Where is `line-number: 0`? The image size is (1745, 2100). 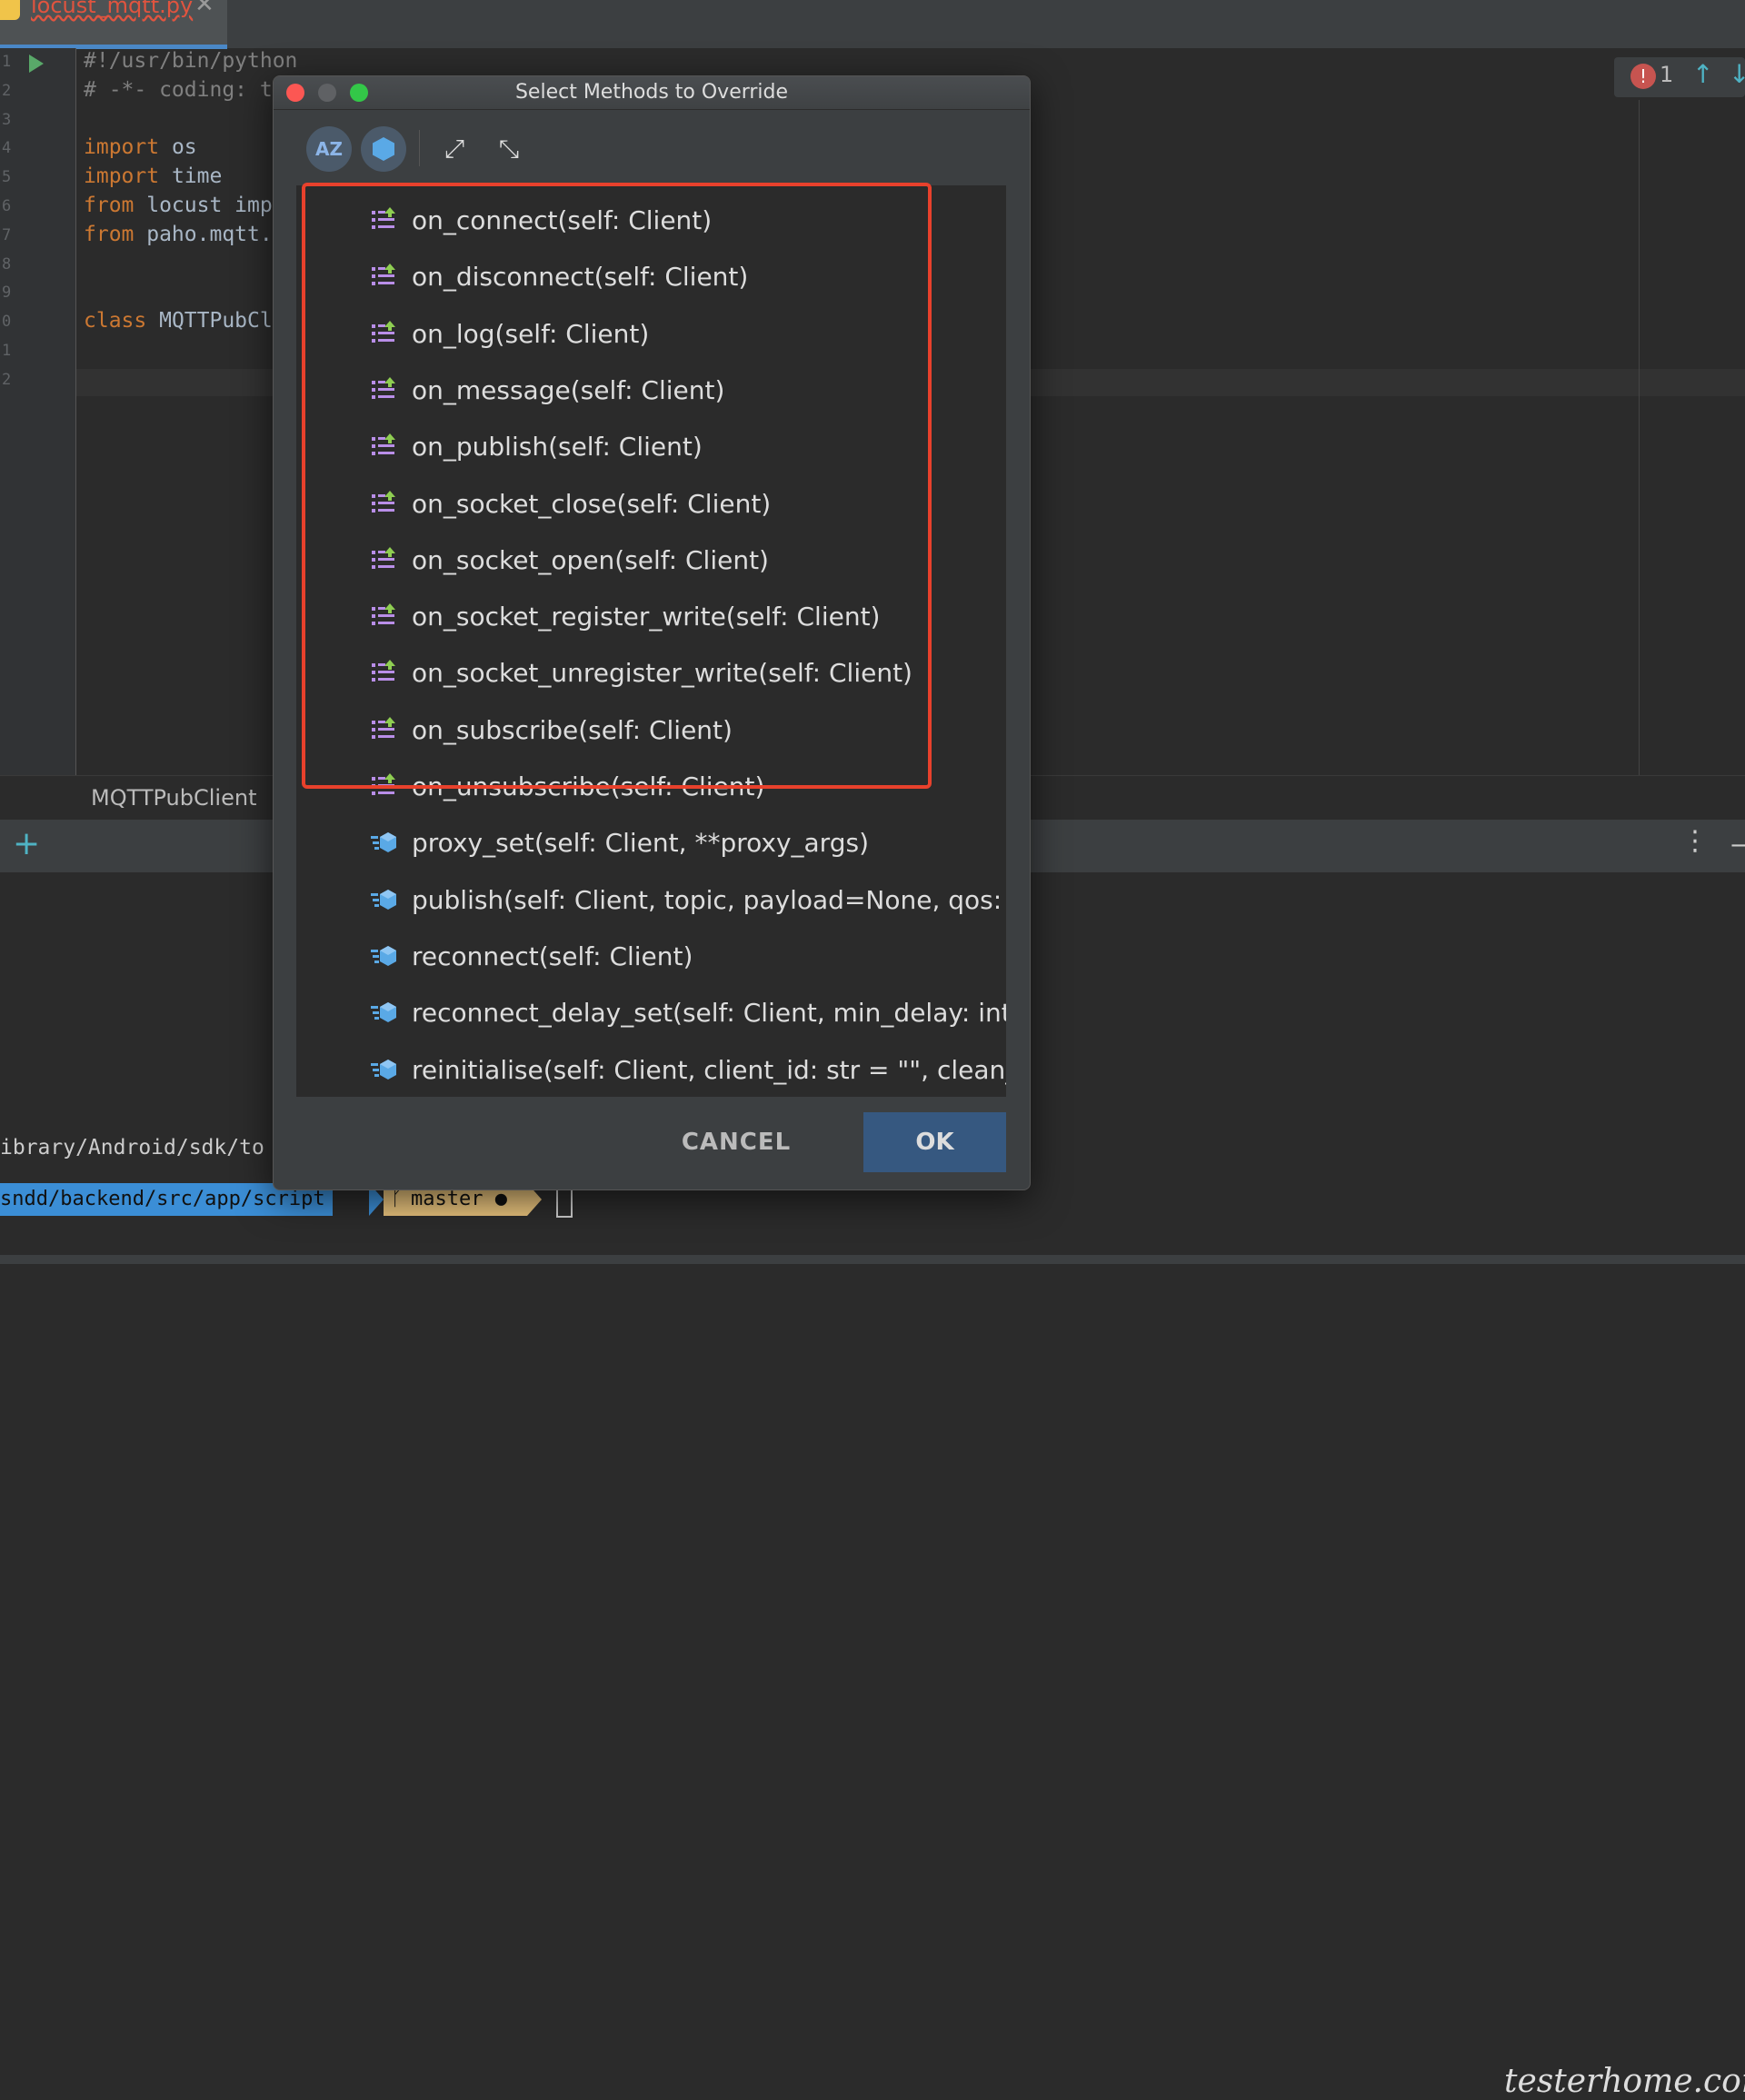 line-number: 0 is located at coordinates (7, 322).